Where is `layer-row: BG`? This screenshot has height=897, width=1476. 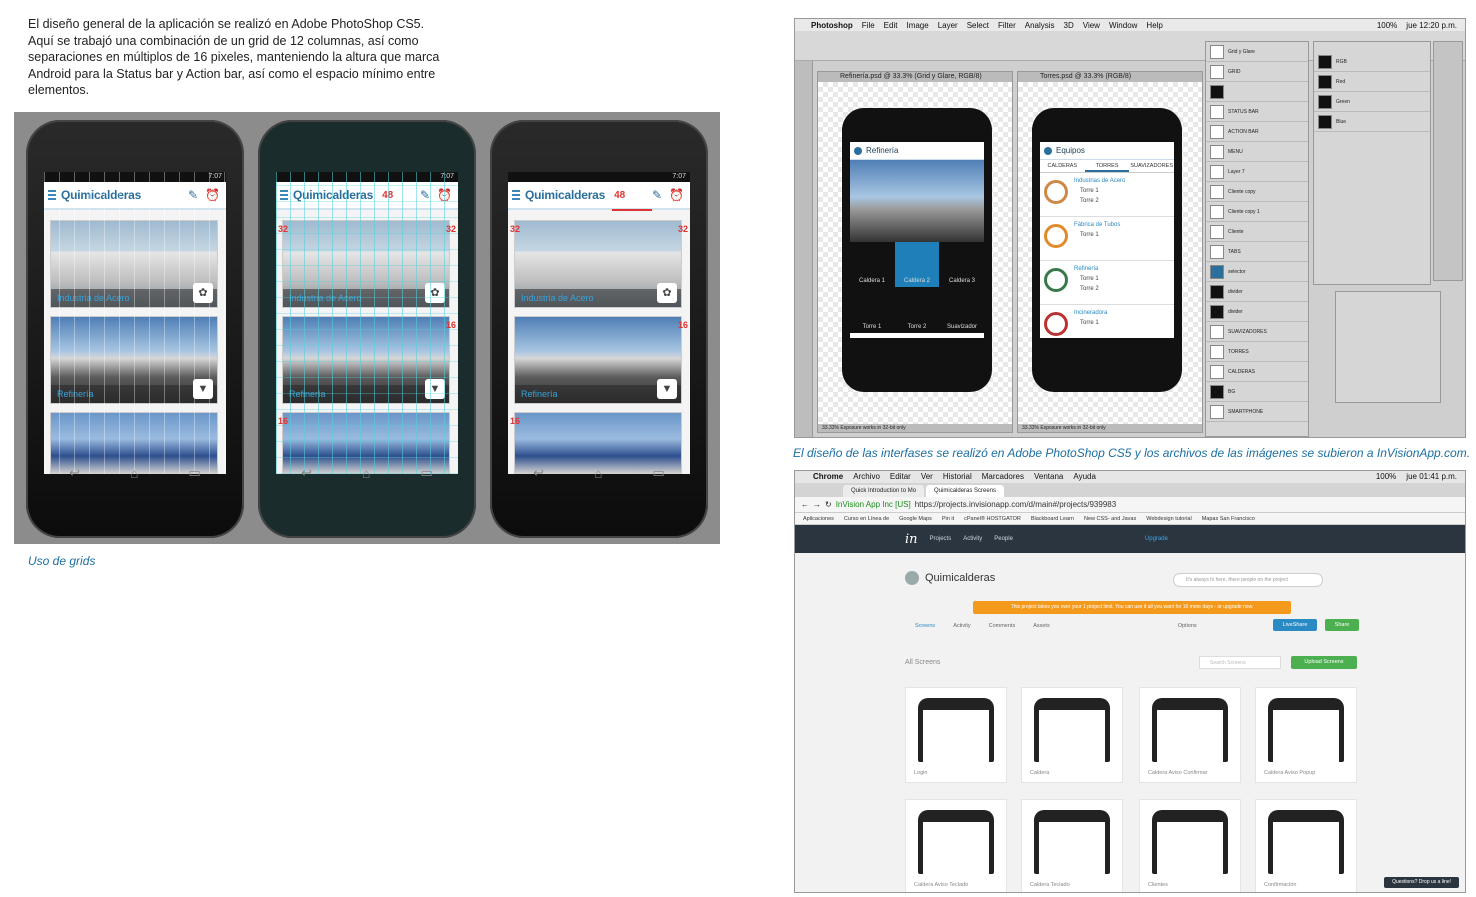
layer-row: BG is located at coordinates (1257, 392).